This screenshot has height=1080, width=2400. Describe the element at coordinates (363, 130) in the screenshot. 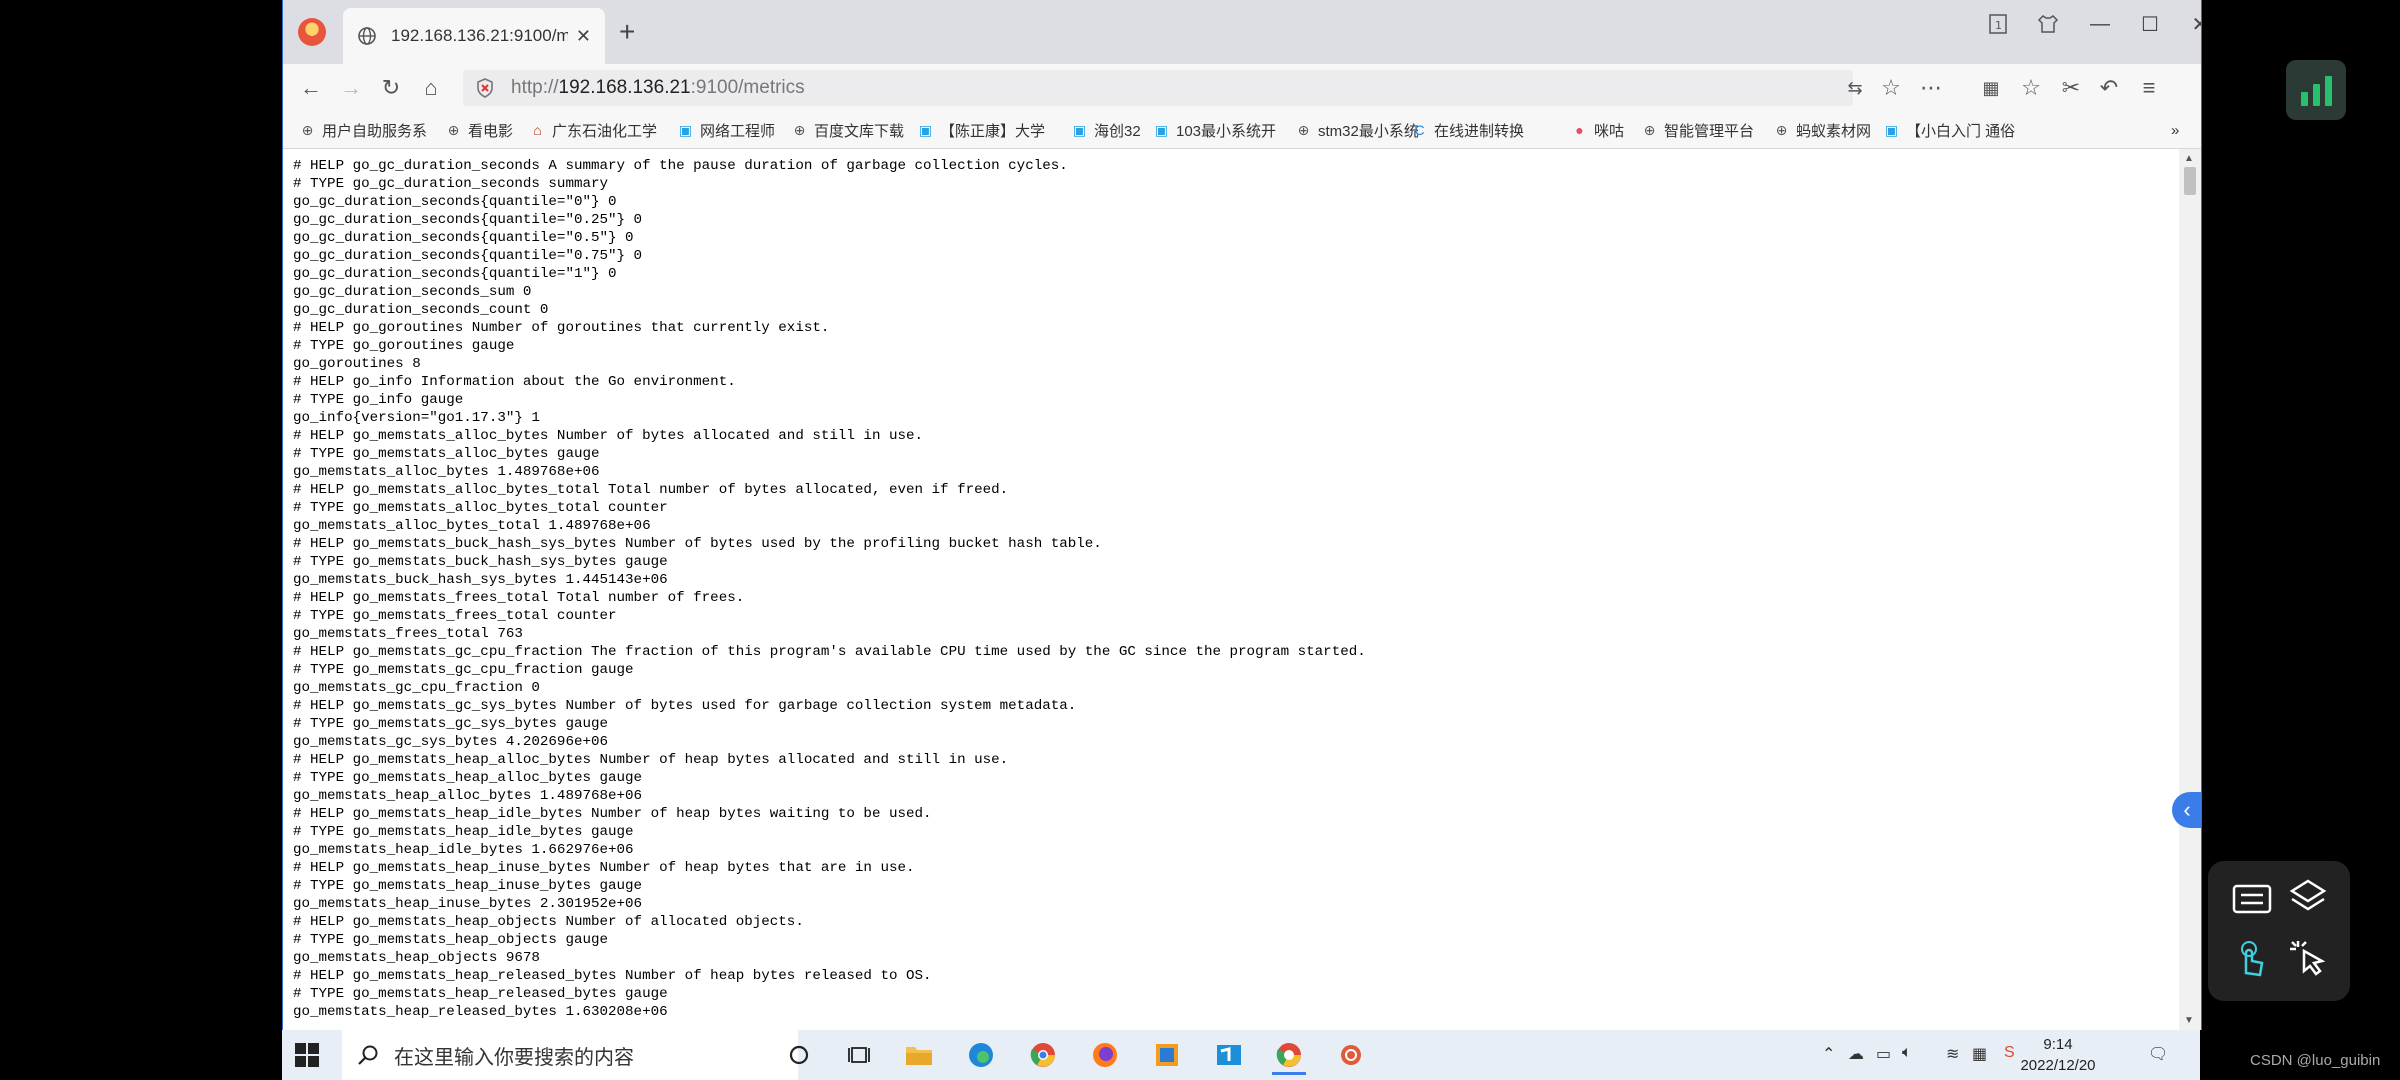

I see `bookmark-item: ⊕ 用户自助服务系` at that location.